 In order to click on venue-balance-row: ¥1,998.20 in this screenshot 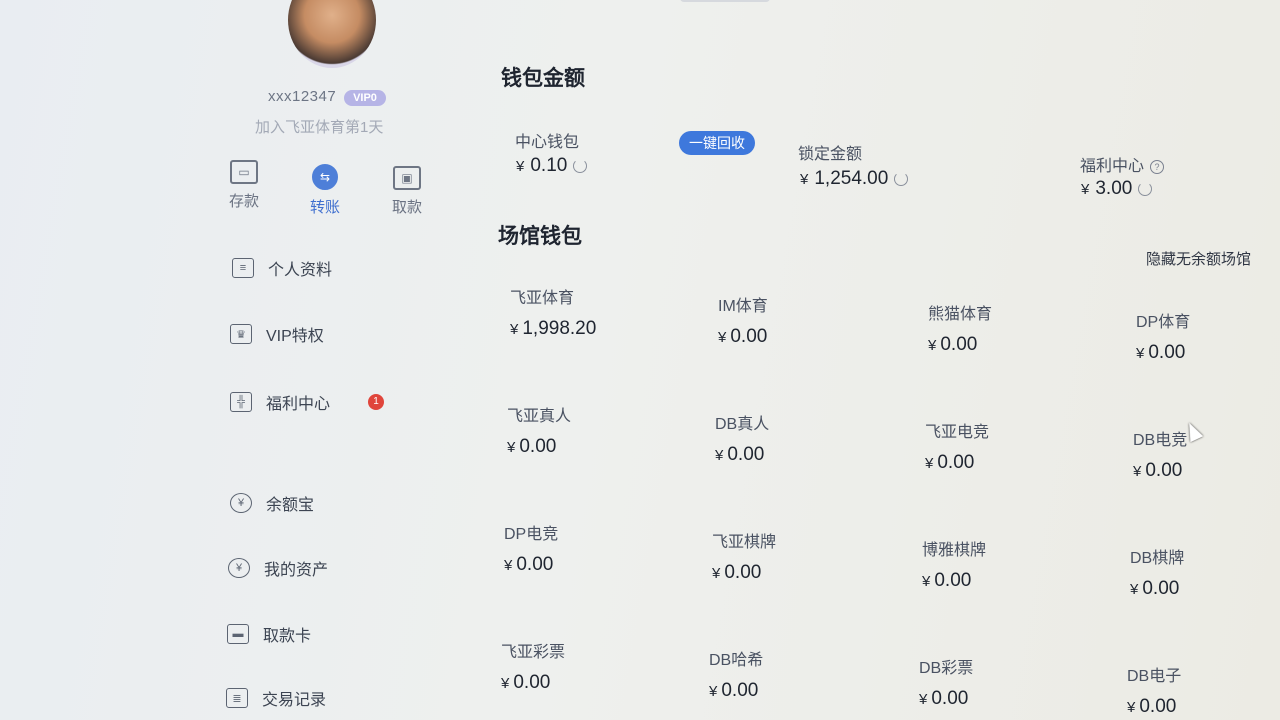, I will do `click(600, 329)`.